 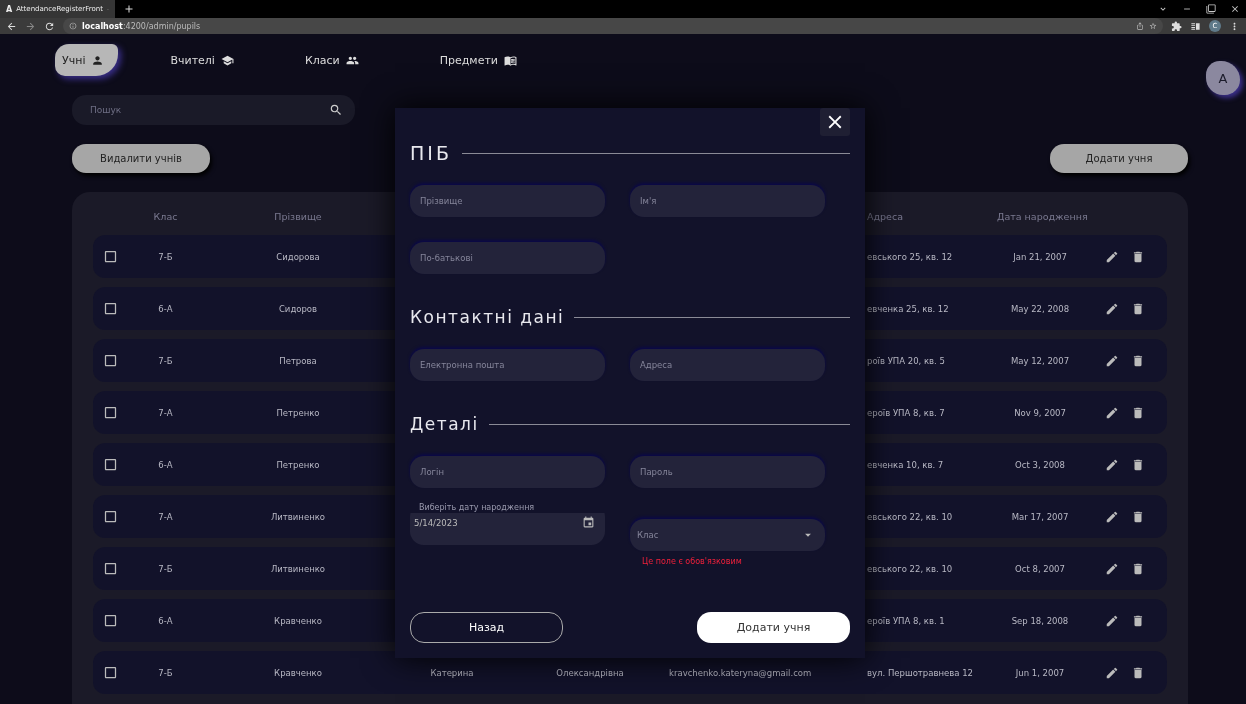 What do you see at coordinates (885, 216) in the screenshot?
I see `column-header: Адреса` at bounding box center [885, 216].